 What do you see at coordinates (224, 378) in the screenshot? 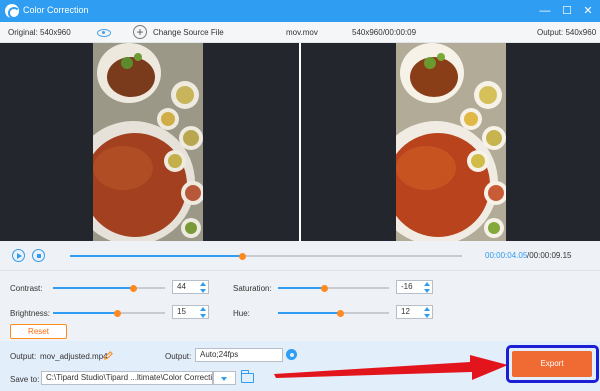
I see `chevron-down-icon` at bounding box center [224, 378].